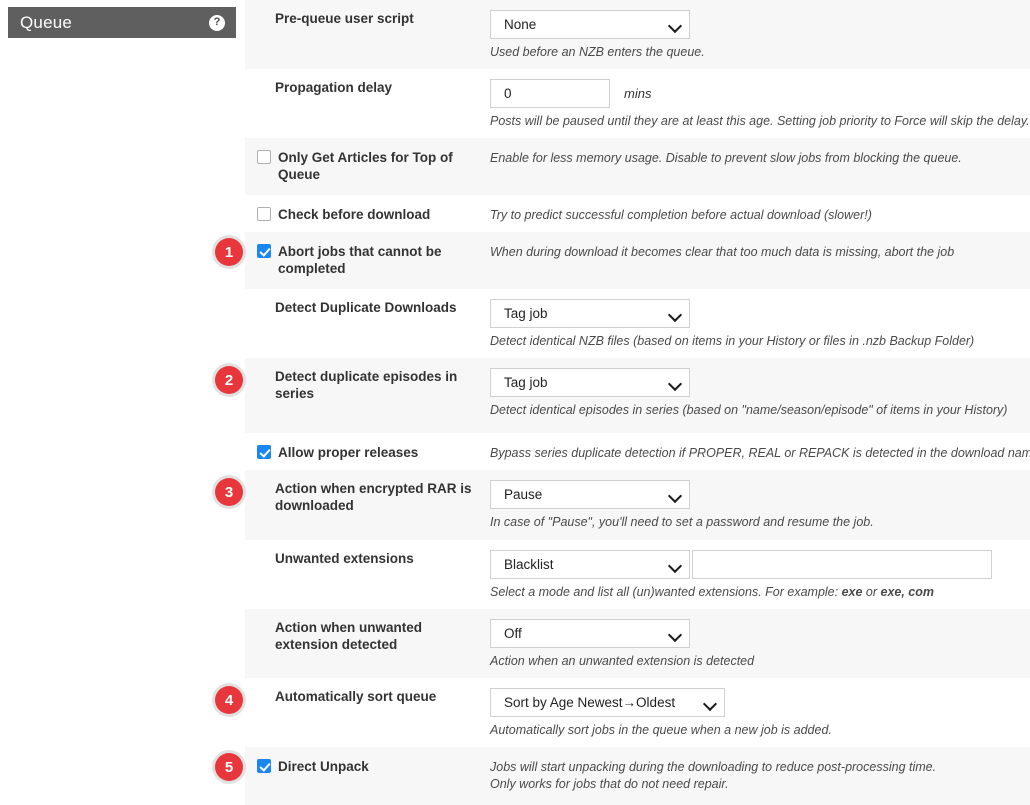 Image resolution: width=1030 pixels, height=805 pixels. I want to click on setting-label: Abort jobs that cannot be completed, so click(360, 260).